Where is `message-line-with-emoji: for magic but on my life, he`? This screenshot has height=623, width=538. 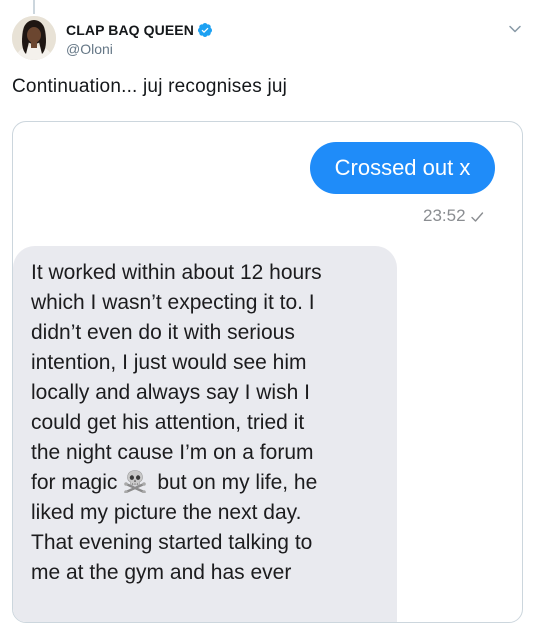 message-line-with-emoji: for magic but on my life, he is located at coordinates (211, 483).